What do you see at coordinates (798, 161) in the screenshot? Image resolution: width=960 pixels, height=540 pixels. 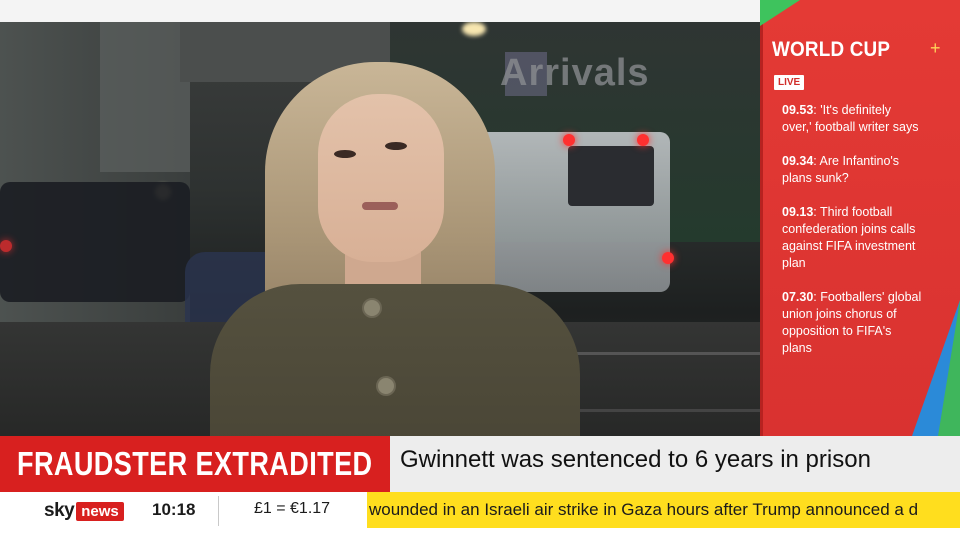 I see `feed-time: 09.34` at bounding box center [798, 161].